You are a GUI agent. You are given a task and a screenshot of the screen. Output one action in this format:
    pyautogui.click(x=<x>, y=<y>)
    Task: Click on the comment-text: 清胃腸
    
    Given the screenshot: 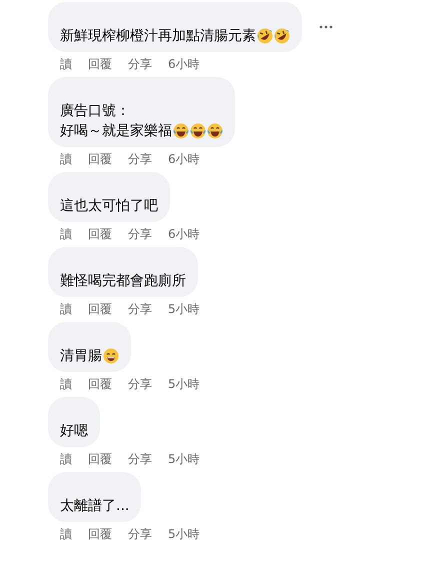 What is the action you would take?
    pyautogui.click(x=81, y=356)
    